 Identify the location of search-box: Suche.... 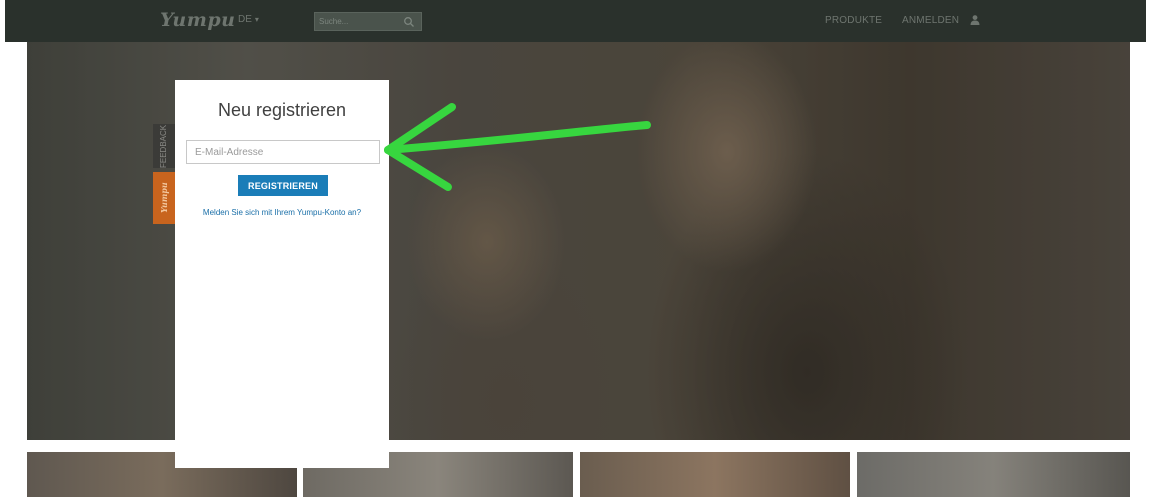
(368, 21).